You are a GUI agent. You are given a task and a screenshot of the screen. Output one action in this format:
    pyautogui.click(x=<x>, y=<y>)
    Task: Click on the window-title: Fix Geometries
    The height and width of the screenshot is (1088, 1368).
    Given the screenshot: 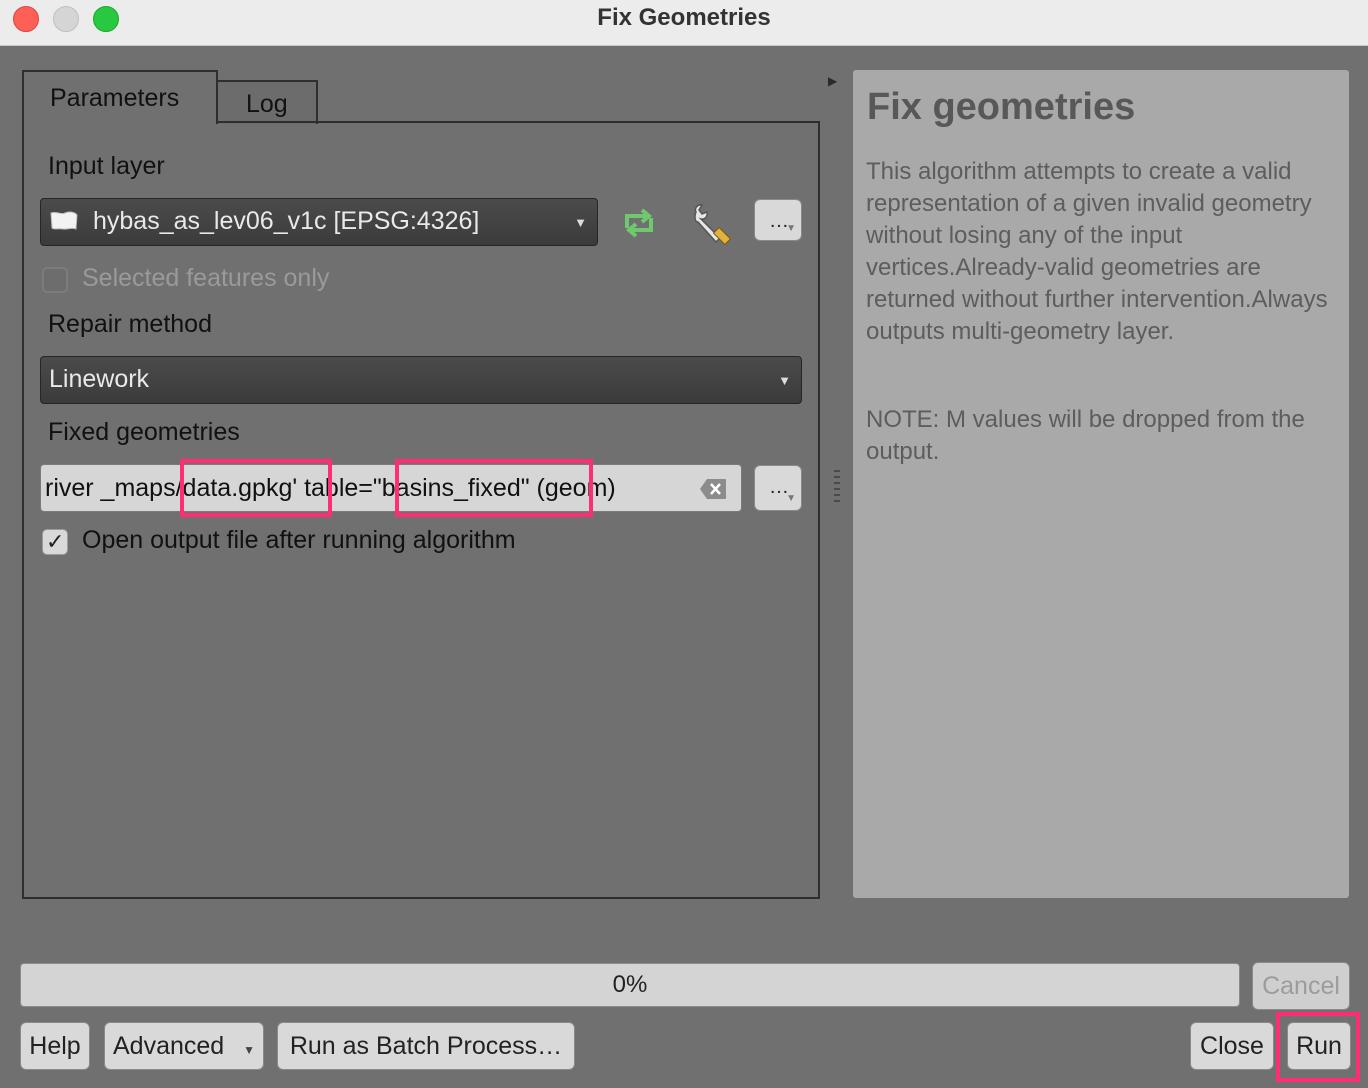 What is the action you would take?
    pyautogui.click(x=684, y=17)
    